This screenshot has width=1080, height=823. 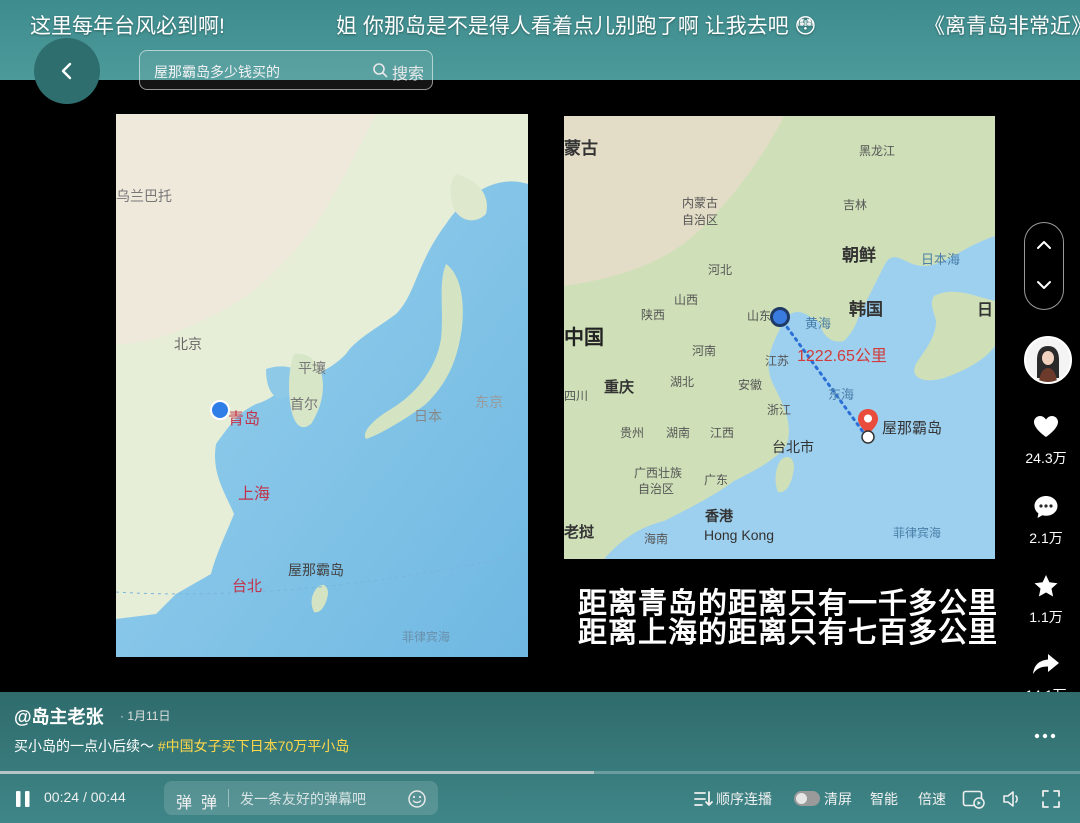 What do you see at coordinates (682, 382) in the screenshot?
I see `map-label: 湖北` at bounding box center [682, 382].